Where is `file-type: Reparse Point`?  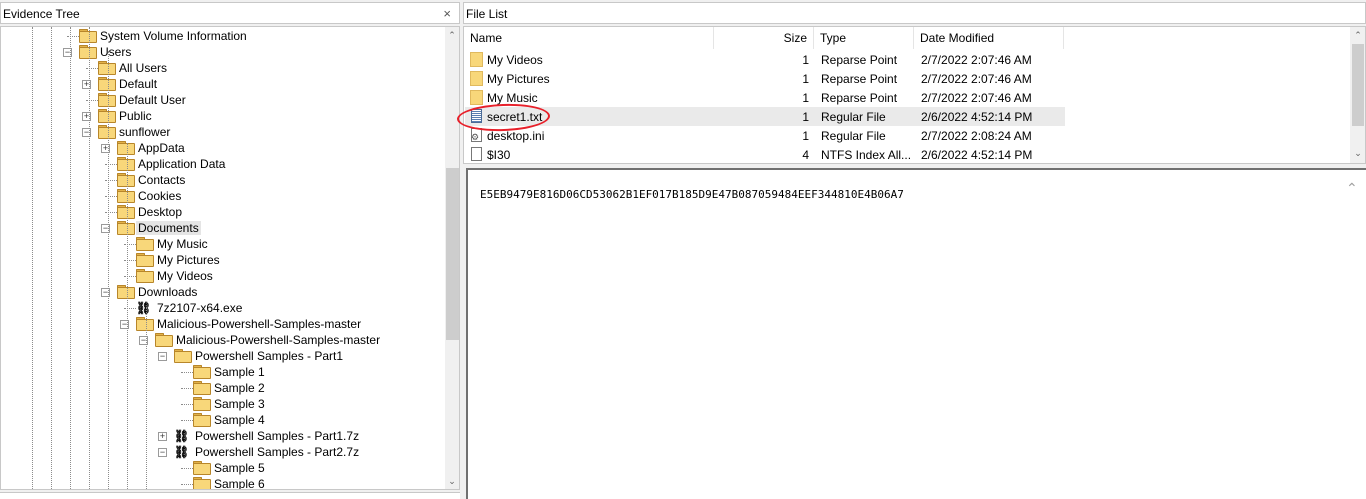
file-type: Reparse Point is located at coordinates (859, 60).